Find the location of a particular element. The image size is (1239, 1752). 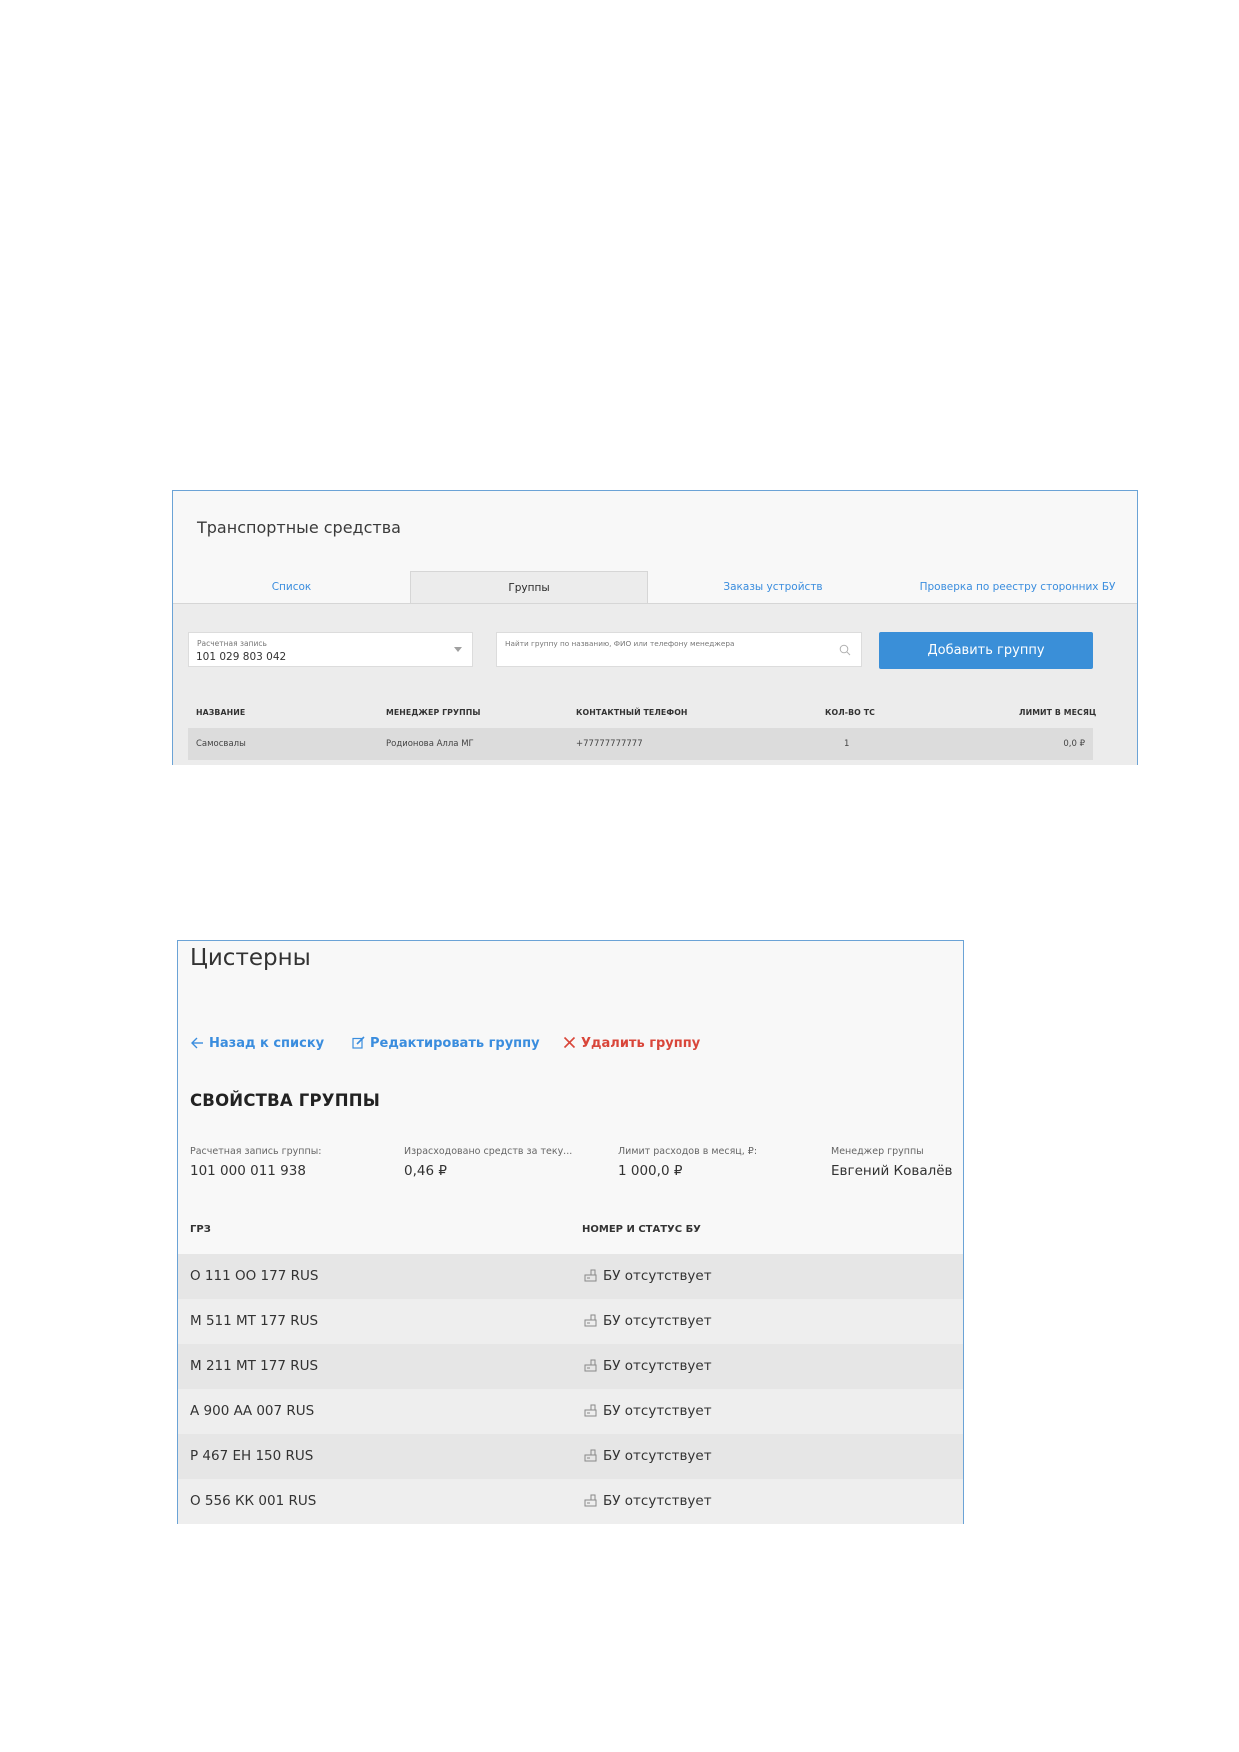

table-row: Р 467 ЕН 150 RUS БУ отсутствует is located at coordinates (570, 1456).